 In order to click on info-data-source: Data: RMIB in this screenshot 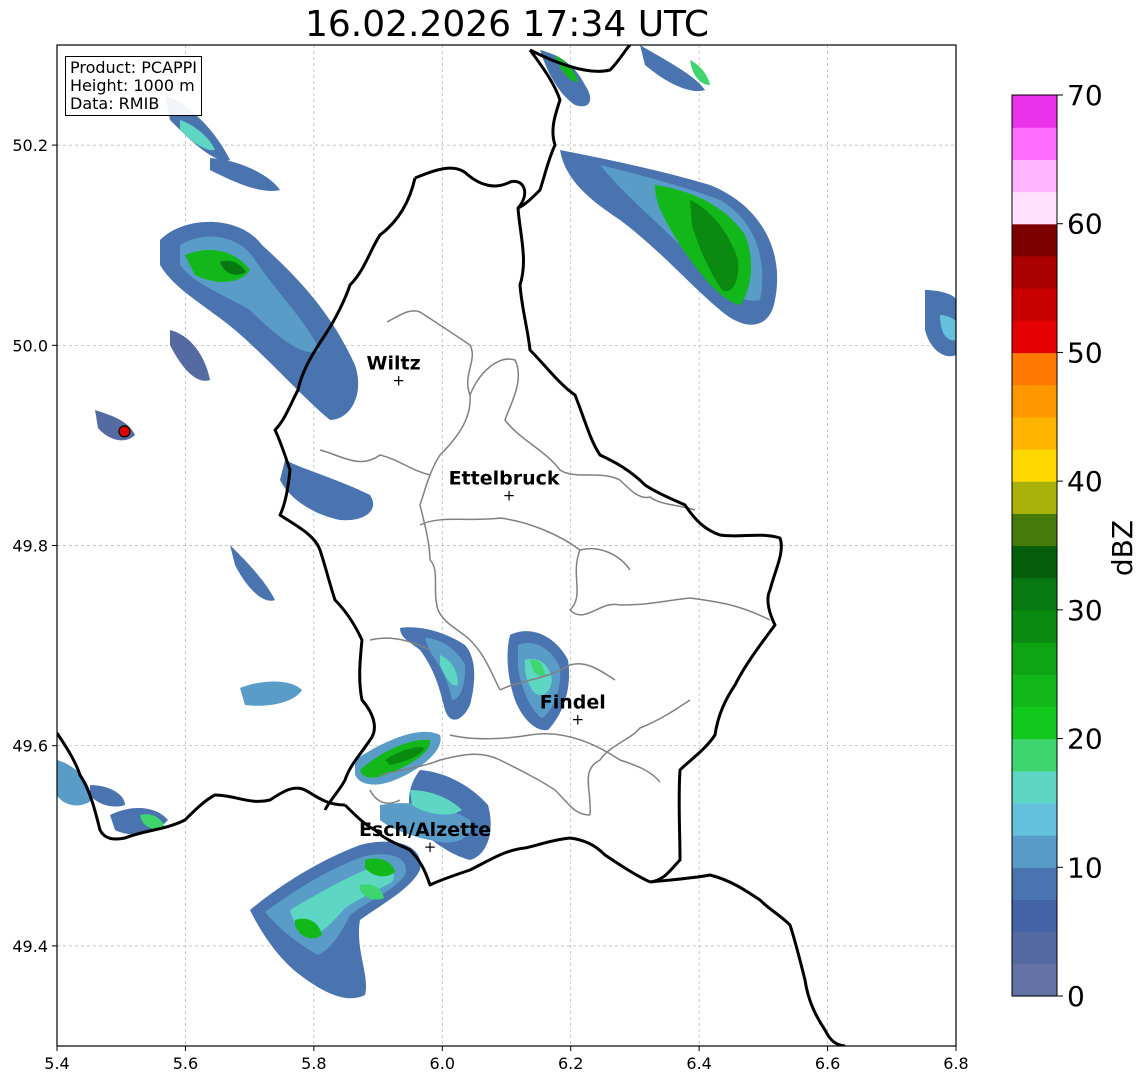, I will do `click(115, 103)`.